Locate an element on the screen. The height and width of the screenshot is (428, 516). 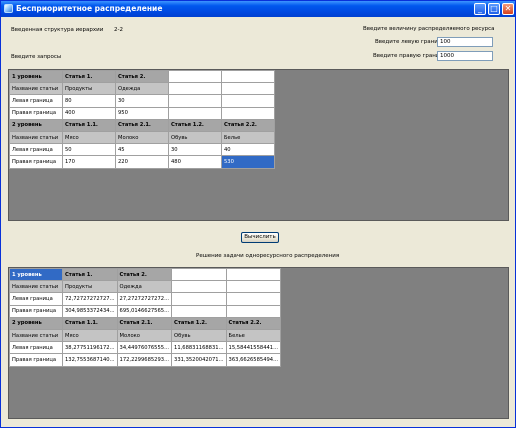
table-row: Левая граница 80 30 is located at coordinates (142, 101).